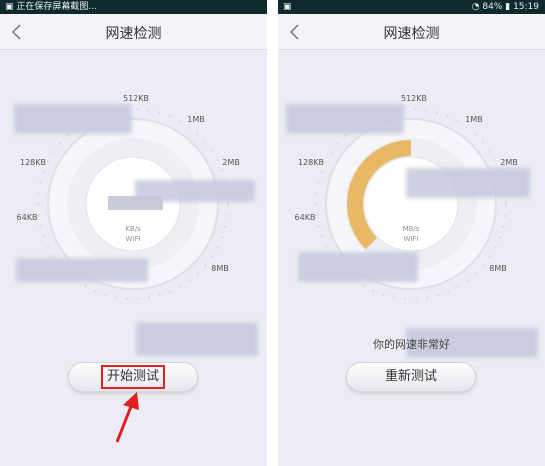  What do you see at coordinates (526, 7) in the screenshot?
I see `status-time: 15:19` at bounding box center [526, 7].